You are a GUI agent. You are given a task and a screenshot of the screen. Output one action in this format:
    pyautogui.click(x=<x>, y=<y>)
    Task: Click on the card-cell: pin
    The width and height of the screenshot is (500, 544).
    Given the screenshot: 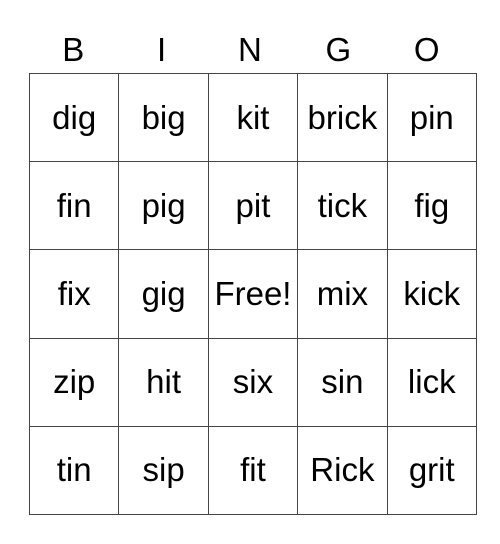 What is the action you would take?
    pyautogui.click(x=431, y=117)
    